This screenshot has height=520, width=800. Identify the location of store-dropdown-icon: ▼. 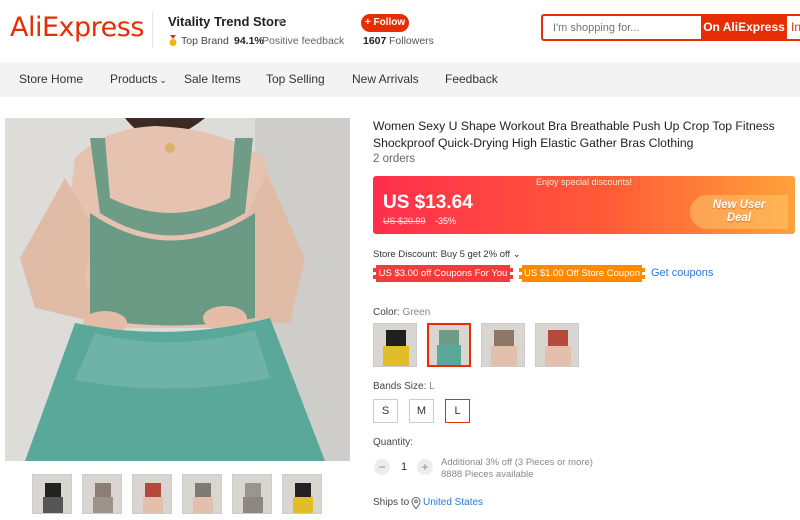
(280, 21).